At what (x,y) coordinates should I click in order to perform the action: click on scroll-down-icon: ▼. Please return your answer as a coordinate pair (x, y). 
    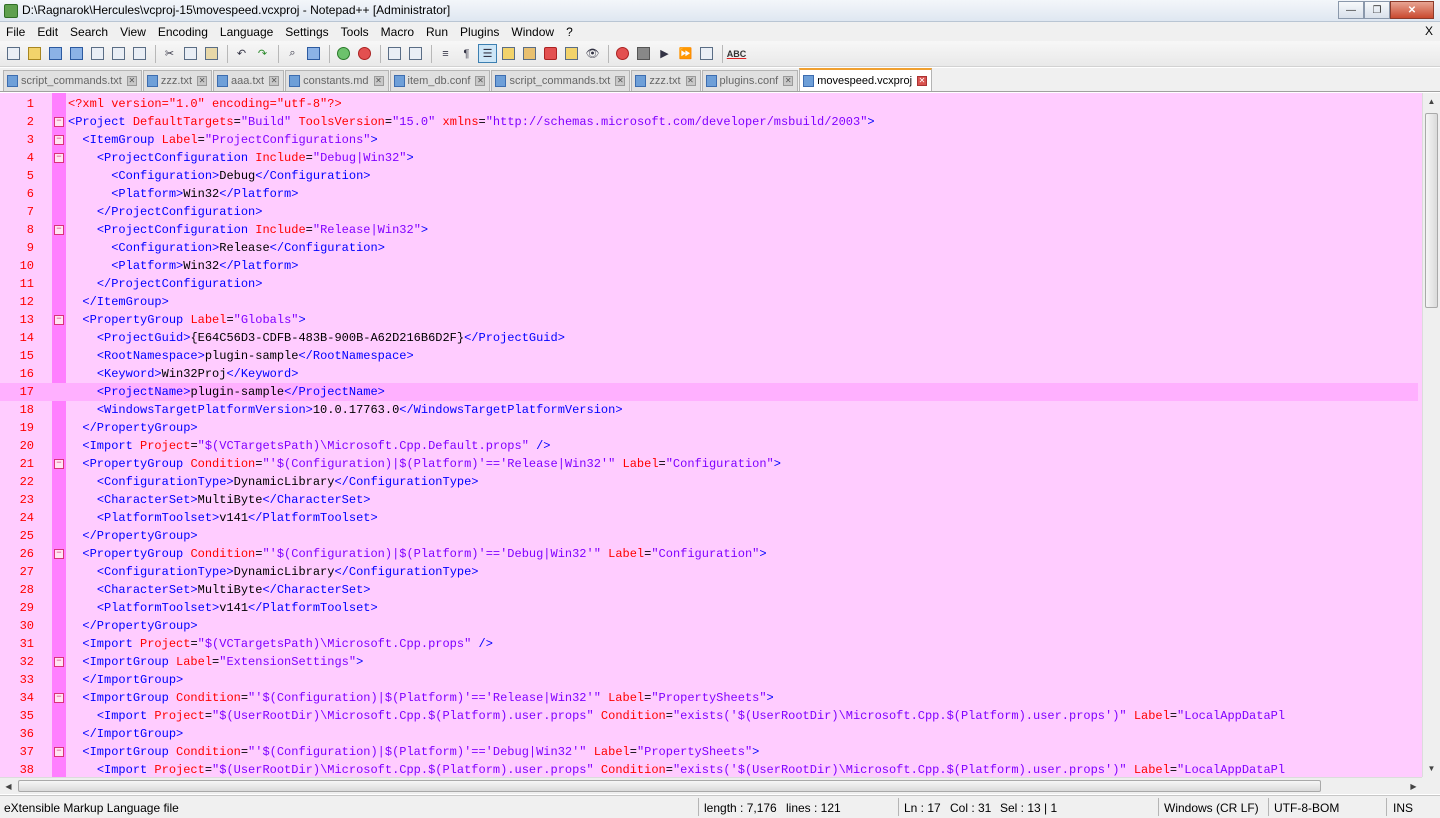
    Looking at the image, I should click on (1431, 768).